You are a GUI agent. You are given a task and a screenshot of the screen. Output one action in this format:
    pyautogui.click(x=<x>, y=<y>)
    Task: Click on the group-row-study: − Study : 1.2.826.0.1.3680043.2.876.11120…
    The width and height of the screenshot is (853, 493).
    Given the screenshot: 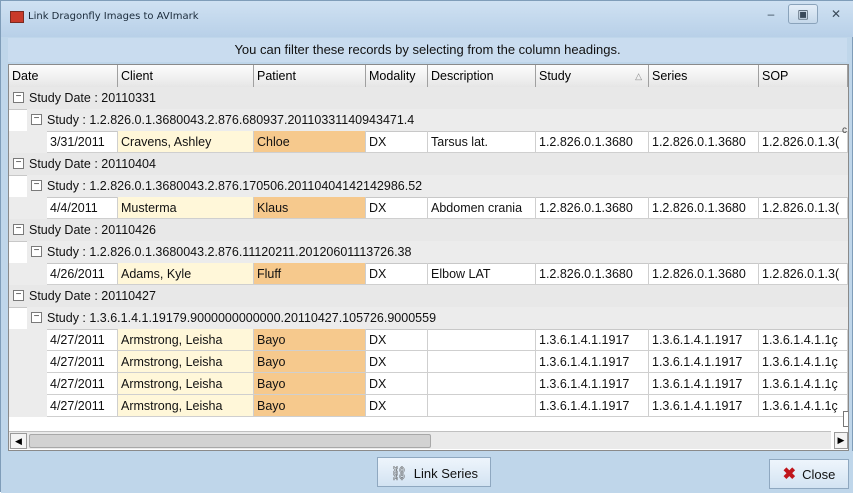 What is the action you would take?
    pyautogui.click(x=437, y=252)
    